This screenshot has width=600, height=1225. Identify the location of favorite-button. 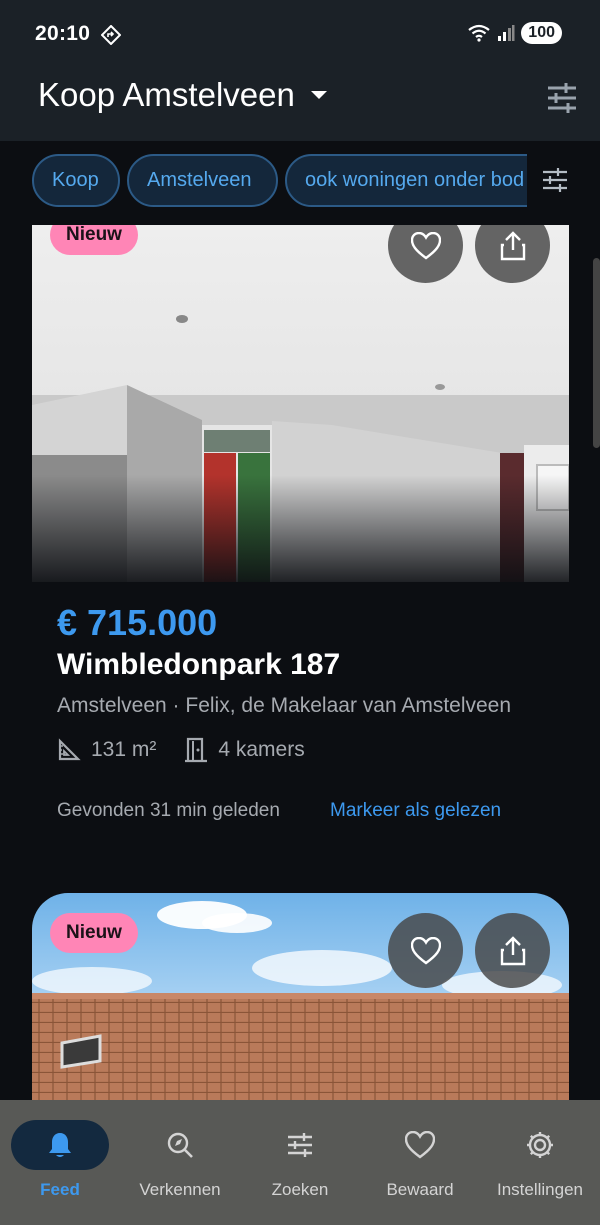
(425, 950).